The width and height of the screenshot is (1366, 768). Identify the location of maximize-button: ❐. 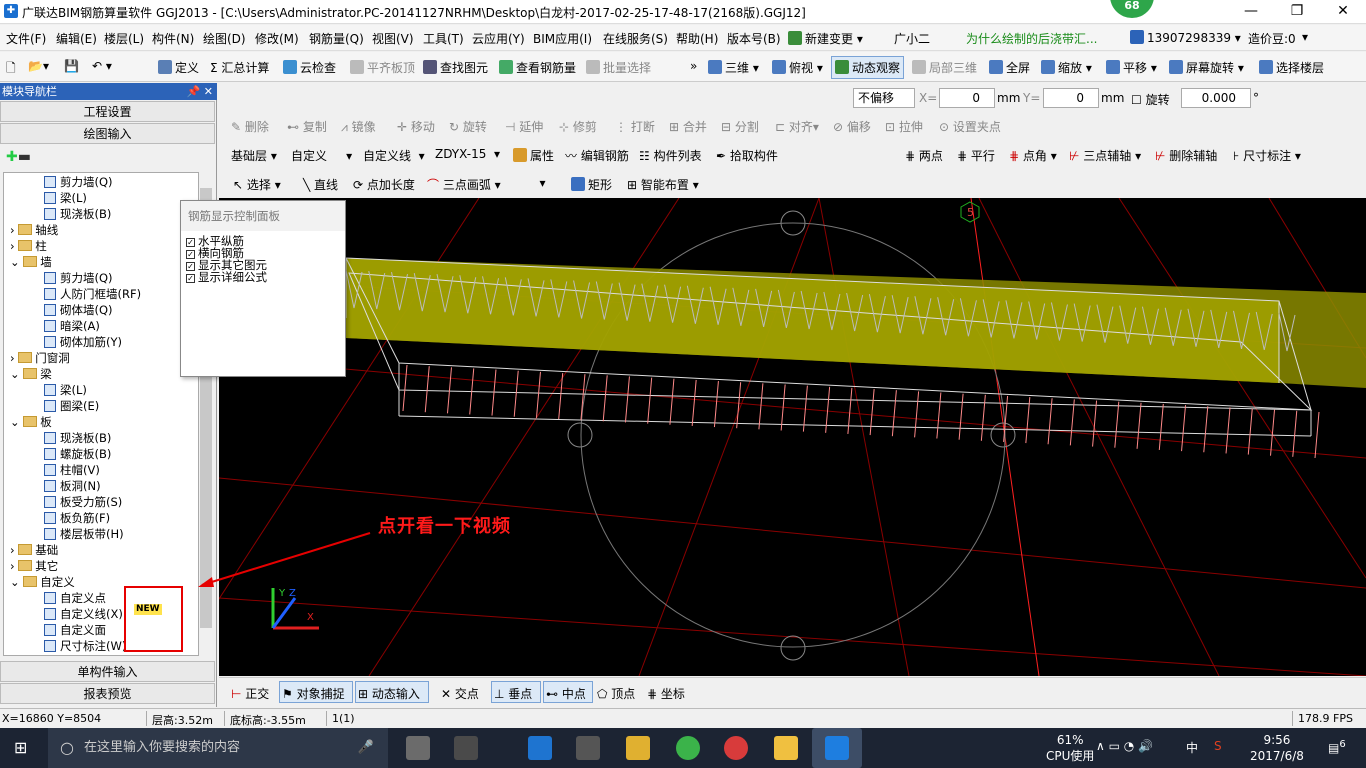
(1297, 12).